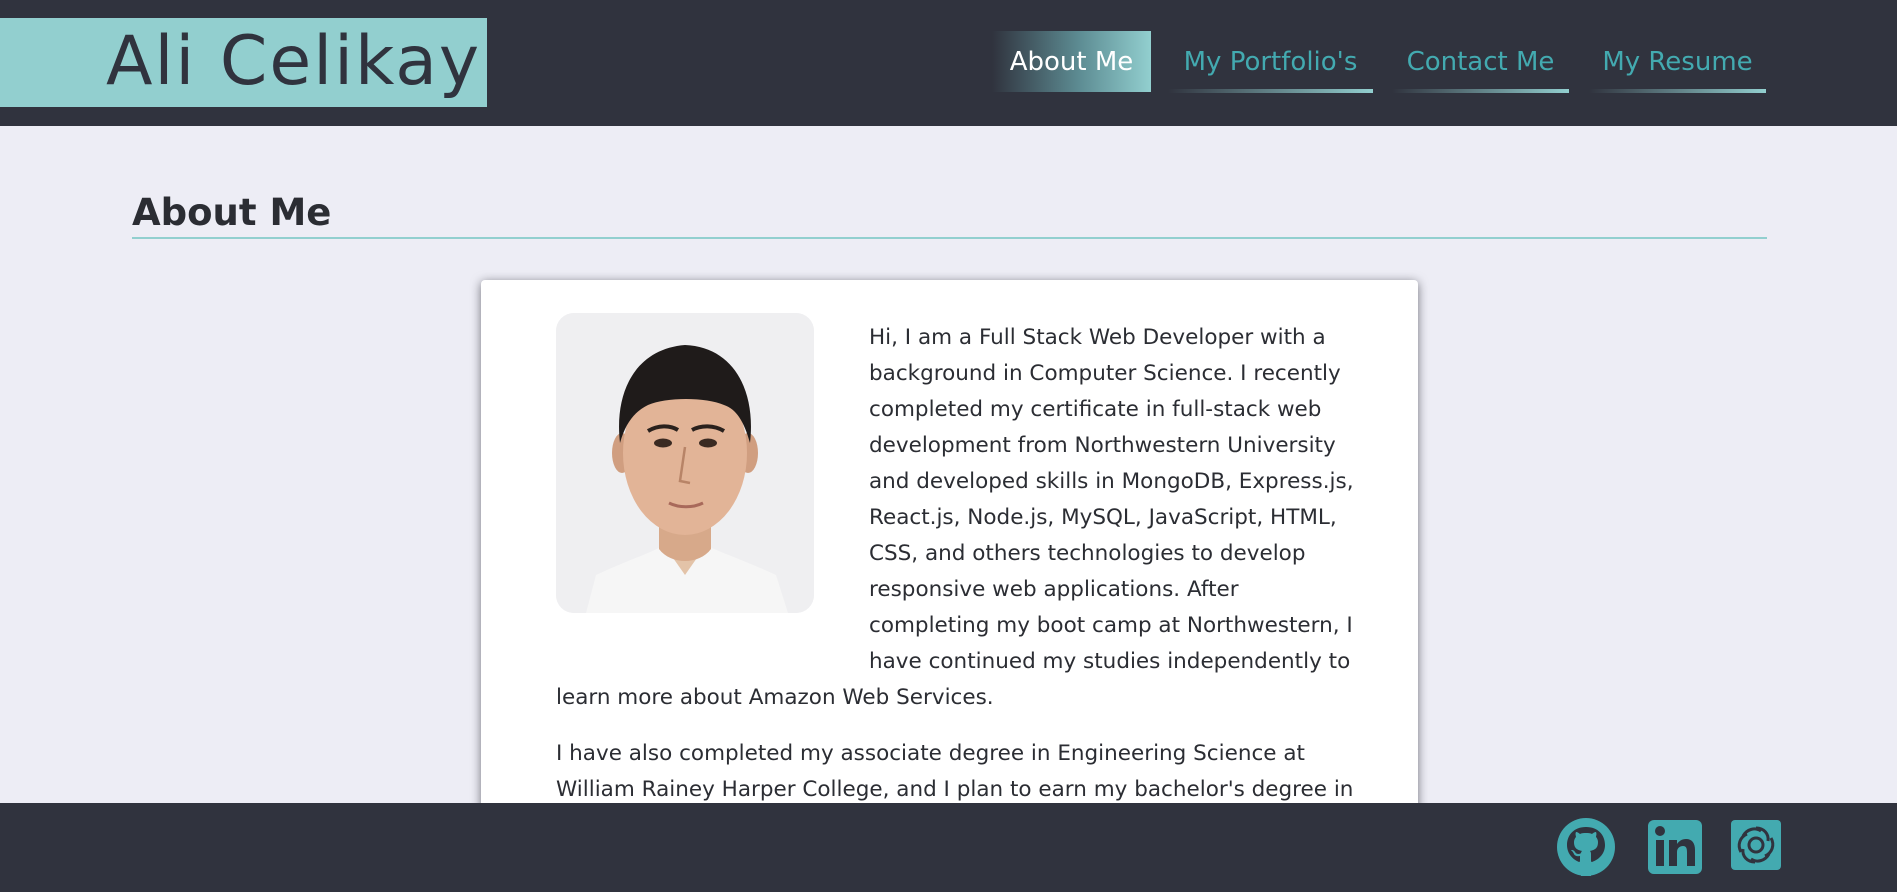 The height and width of the screenshot is (892, 1897). I want to click on title-divider, so click(949, 238).